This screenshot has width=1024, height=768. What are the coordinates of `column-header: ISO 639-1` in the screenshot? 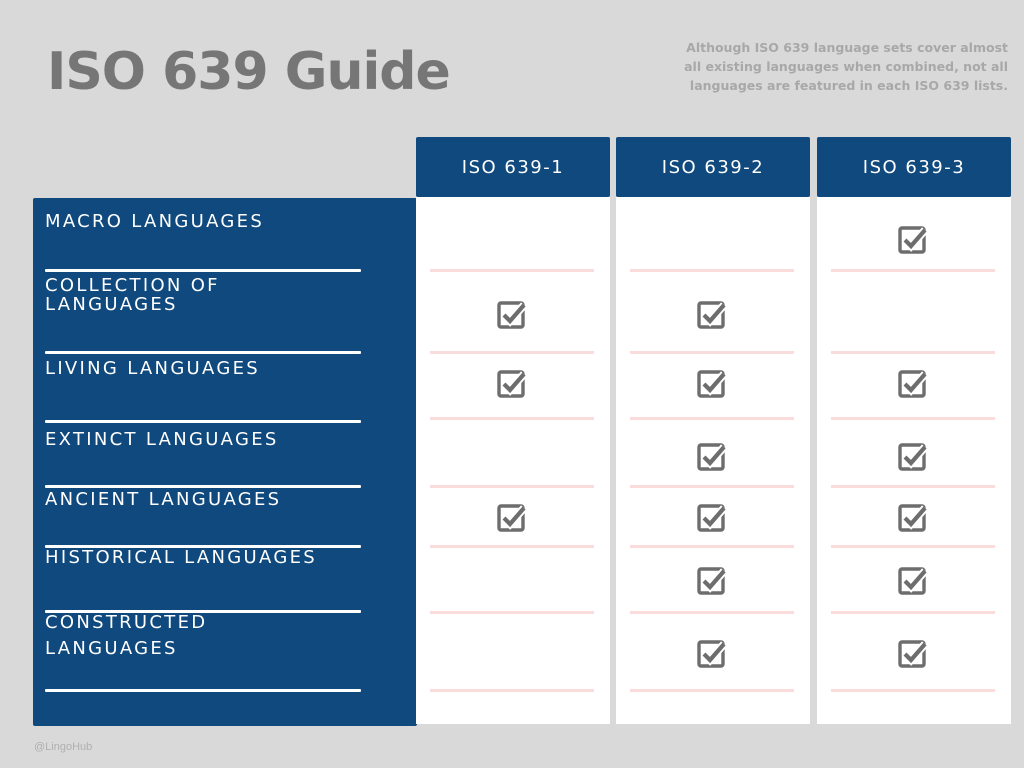 It's located at (513, 167).